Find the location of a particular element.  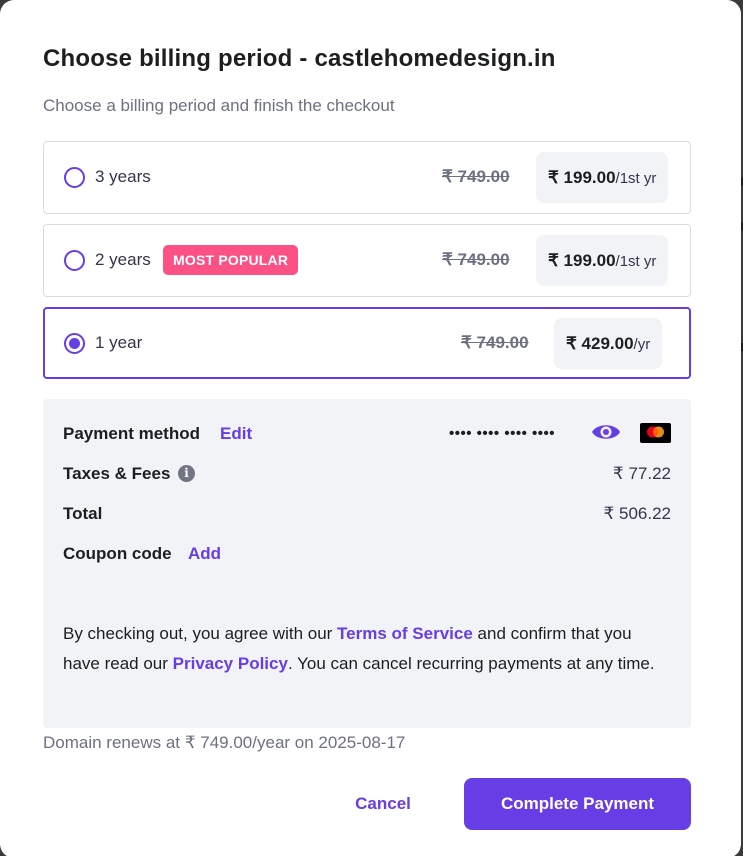

billing-option-3-years: 3 years ₹ 749.00 ₹ 199.00/1st yr is located at coordinates (367, 177).